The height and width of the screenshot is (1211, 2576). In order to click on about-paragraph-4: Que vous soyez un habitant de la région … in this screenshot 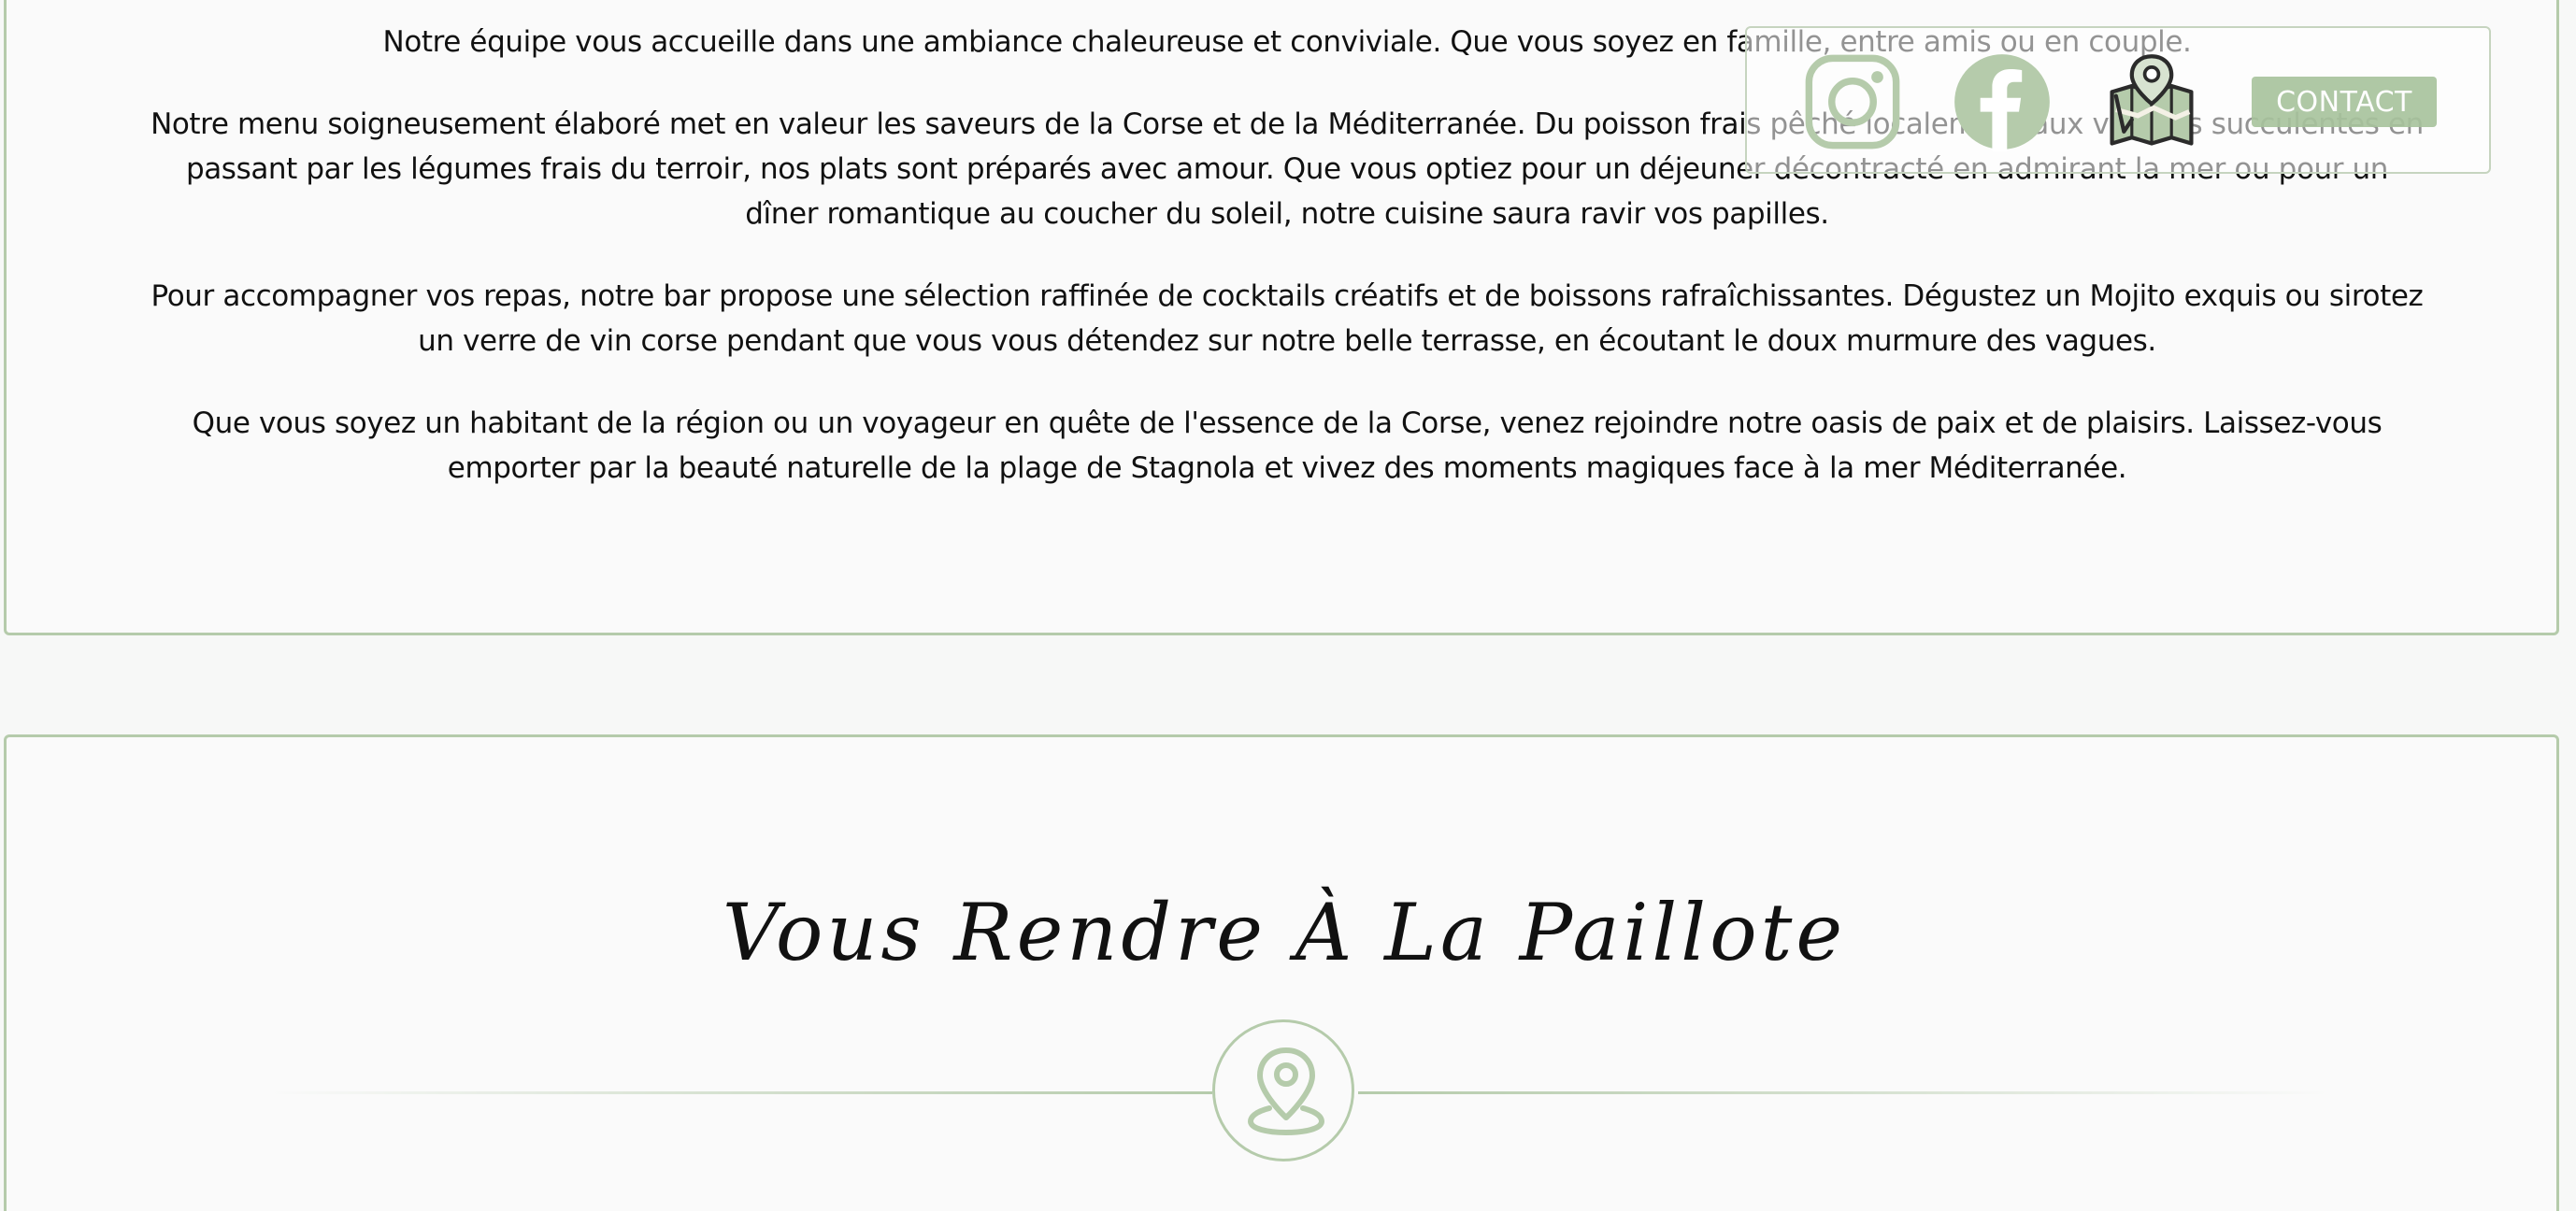, I will do `click(1287, 446)`.